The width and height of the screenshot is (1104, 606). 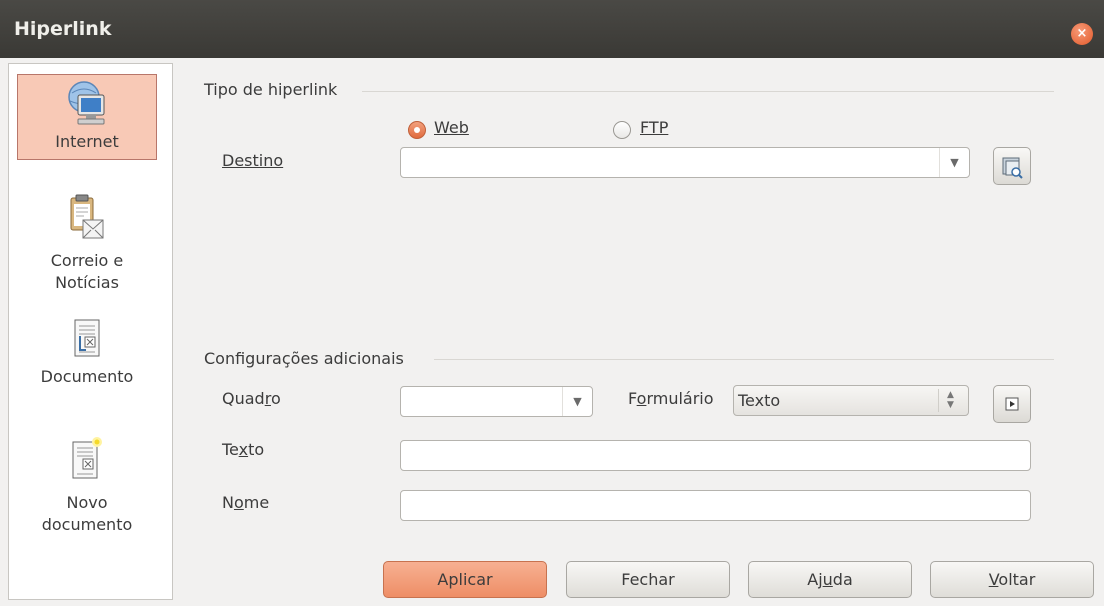 I want to click on browse-button, so click(x=1012, y=166).